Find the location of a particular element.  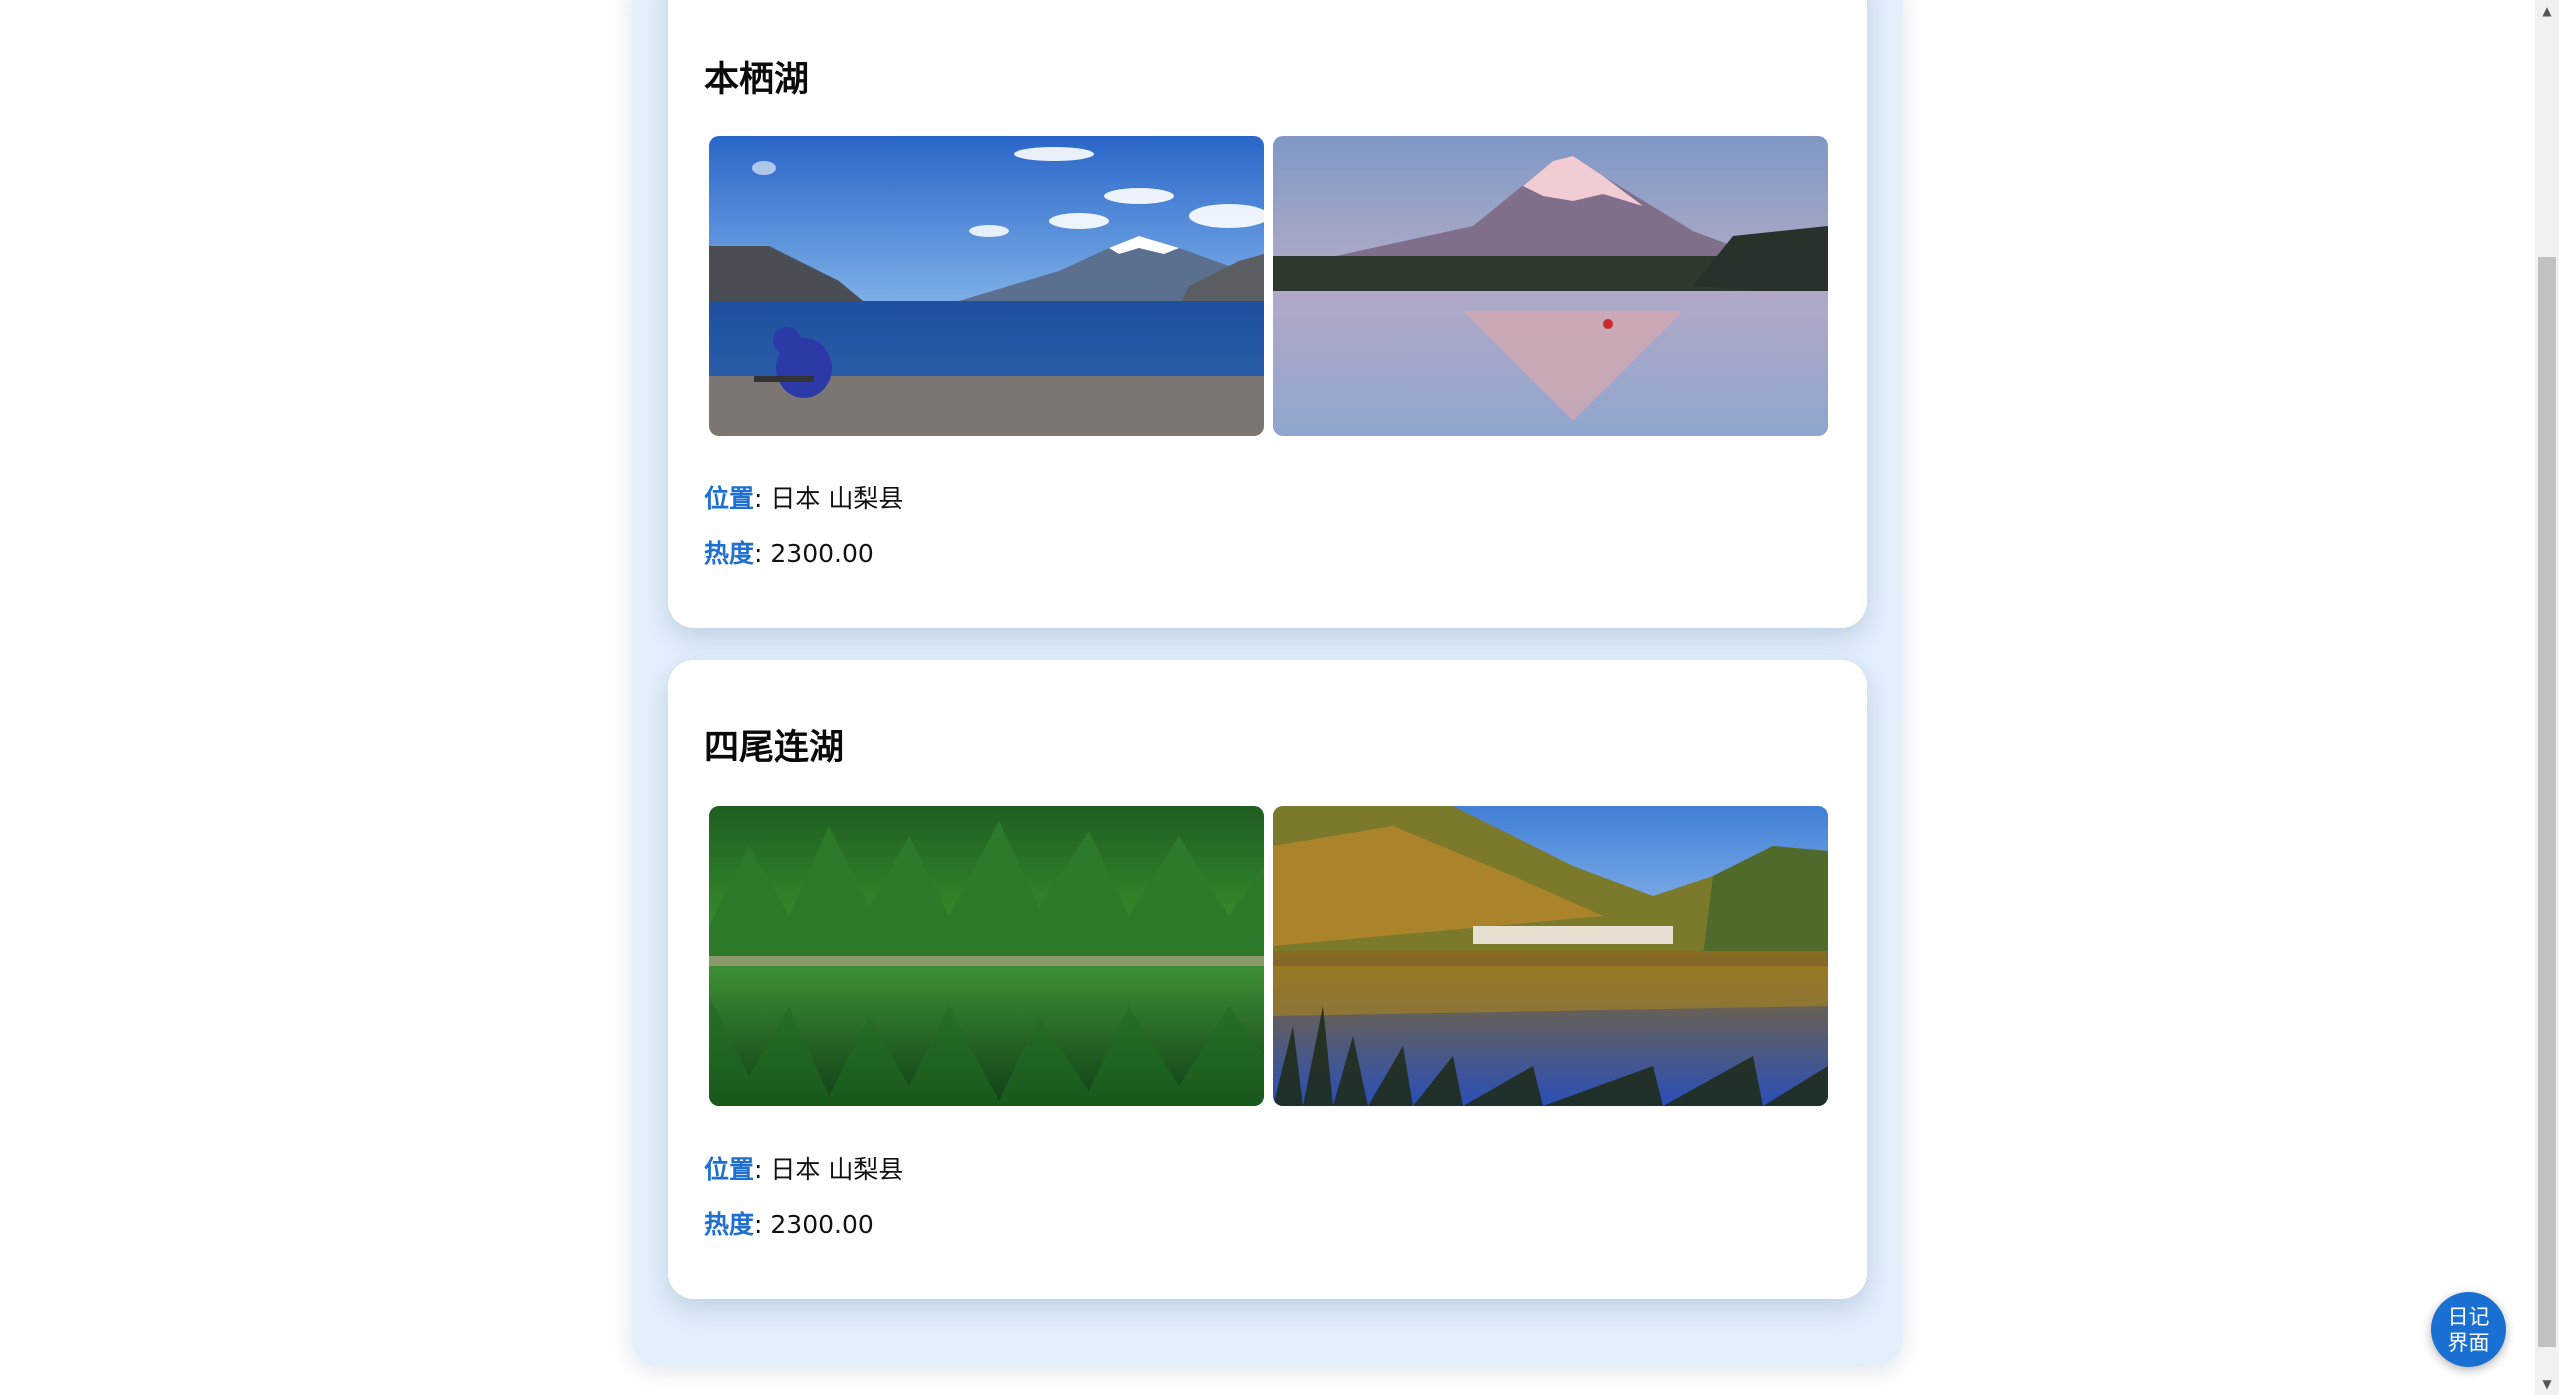

diary-button: 日记 界面 is located at coordinates (2468, 1329).